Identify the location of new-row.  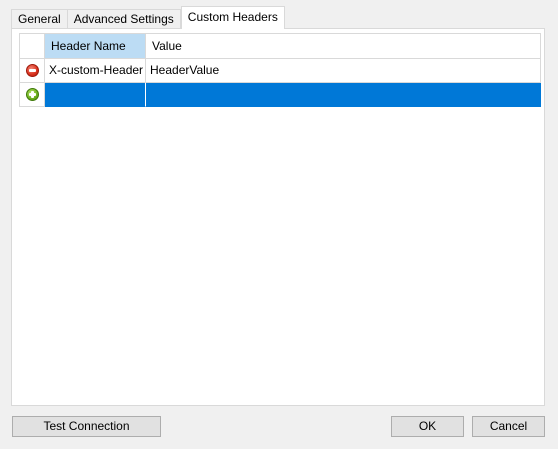
(280, 95).